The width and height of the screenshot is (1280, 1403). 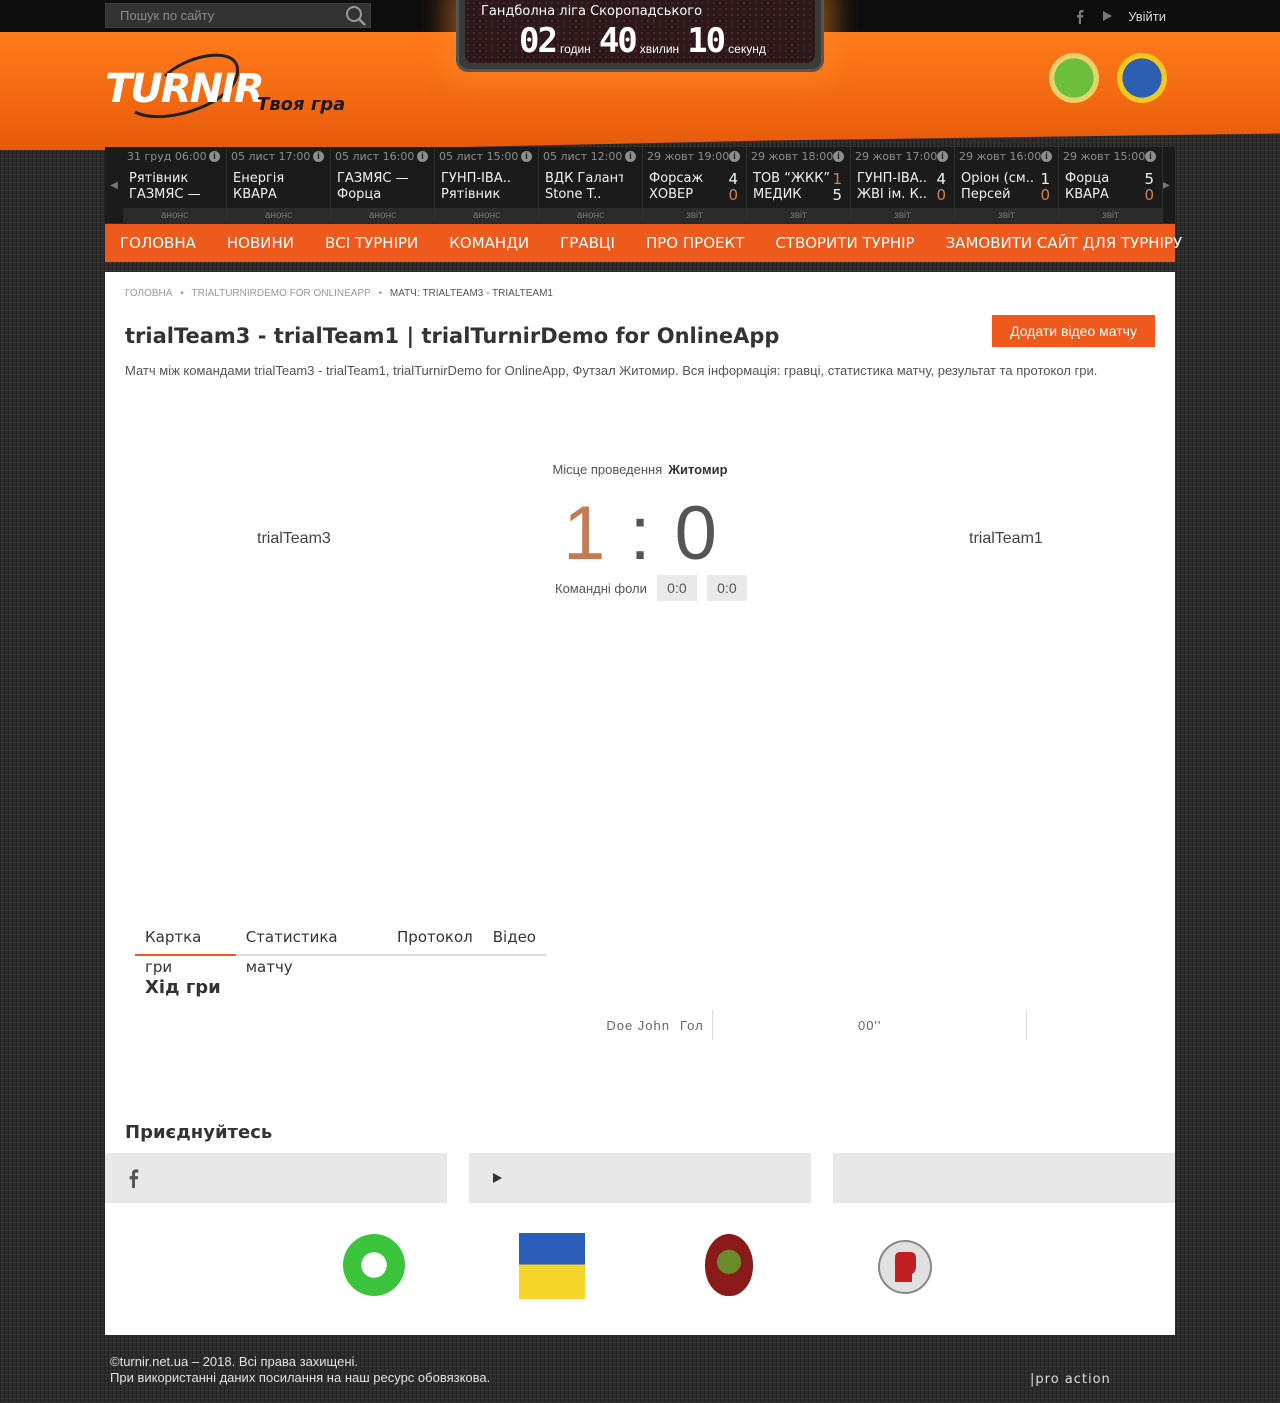 I want to click on breadcrumb-tournament: trialTurnirDemo for OnlineApp, so click(x=281, y=293).